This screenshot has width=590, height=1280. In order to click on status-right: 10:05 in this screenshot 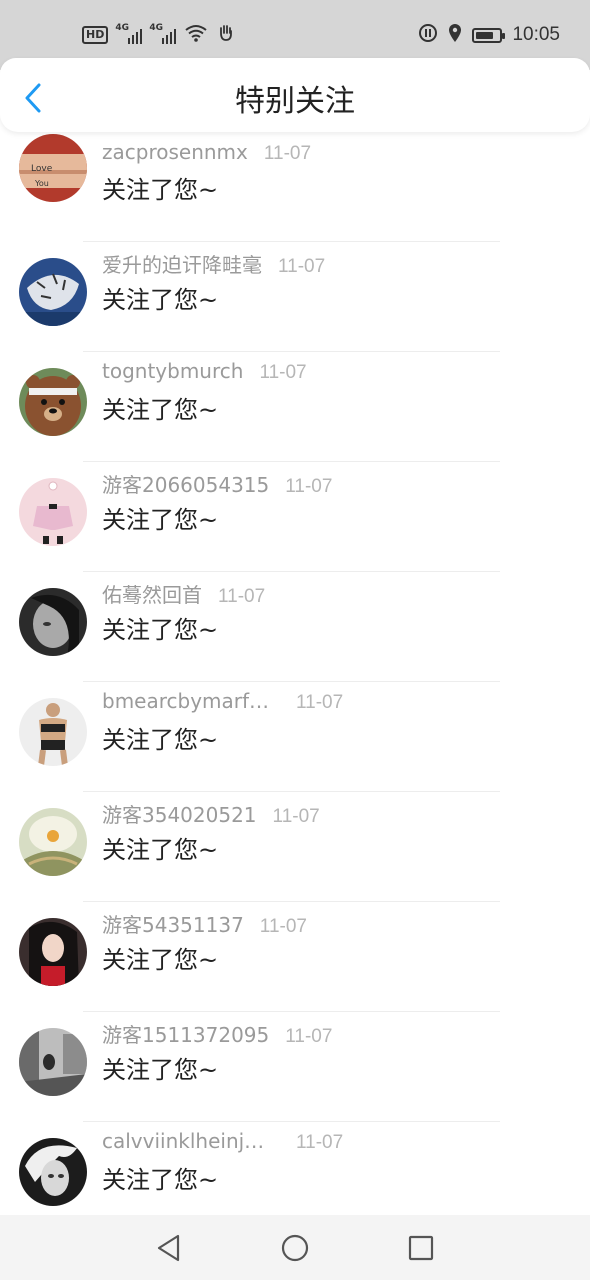, I will do `click(489, 35)`.